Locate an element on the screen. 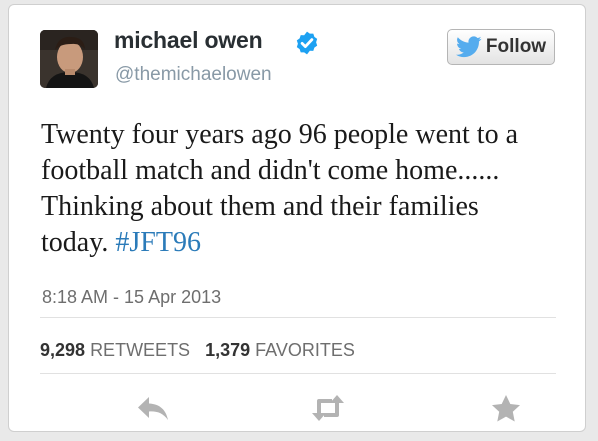  display-name: michael owen is located at coordinates (188, 40).